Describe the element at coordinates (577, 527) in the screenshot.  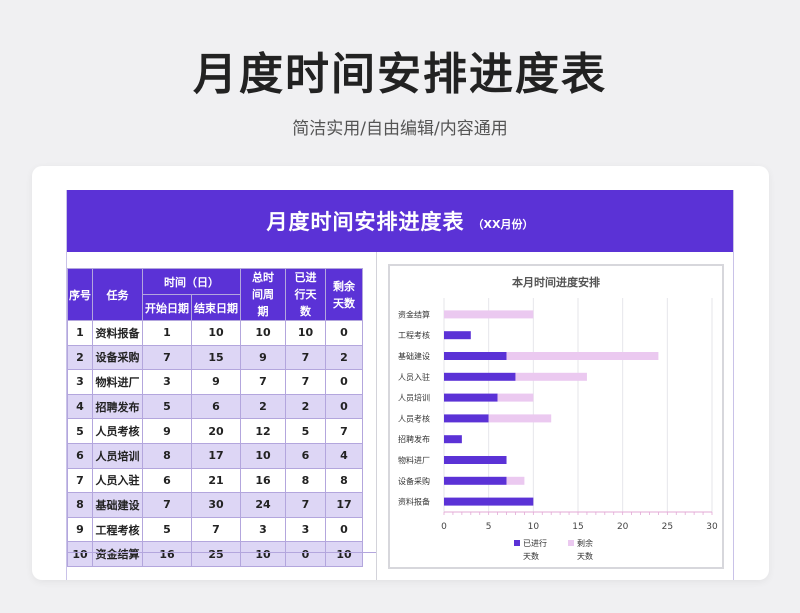
I see `x-tick-label: 15` at that location.